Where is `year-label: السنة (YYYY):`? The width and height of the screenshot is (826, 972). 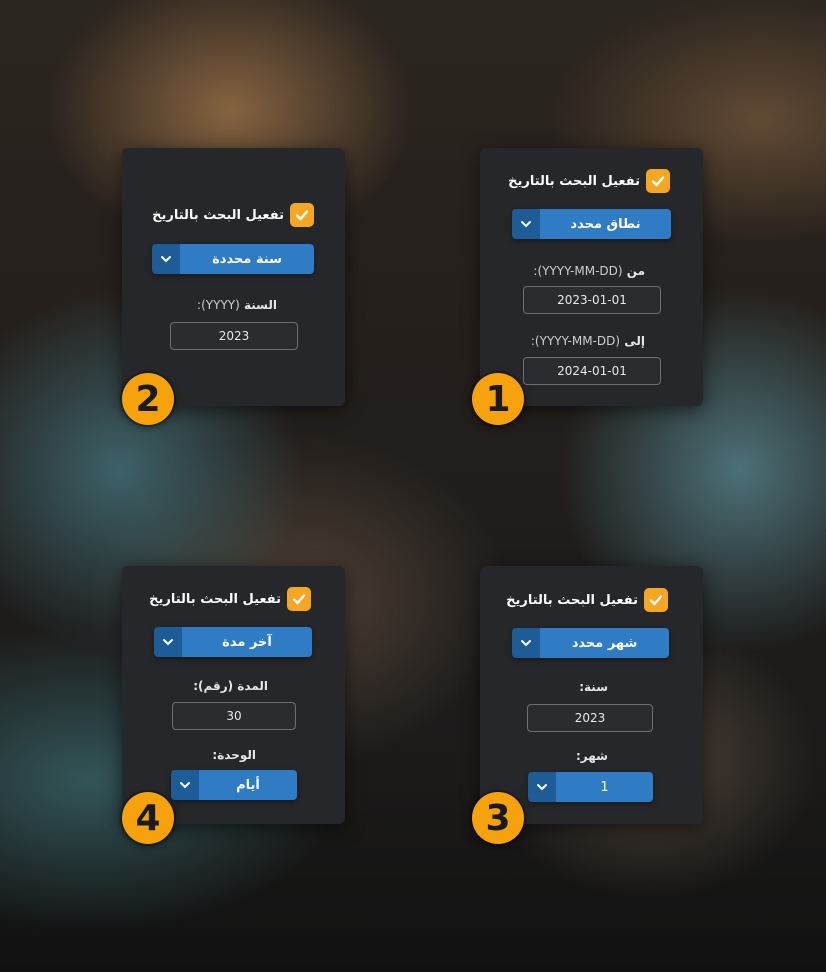
year-label: السنة (YYYY): is located at coordinates (237, 305).